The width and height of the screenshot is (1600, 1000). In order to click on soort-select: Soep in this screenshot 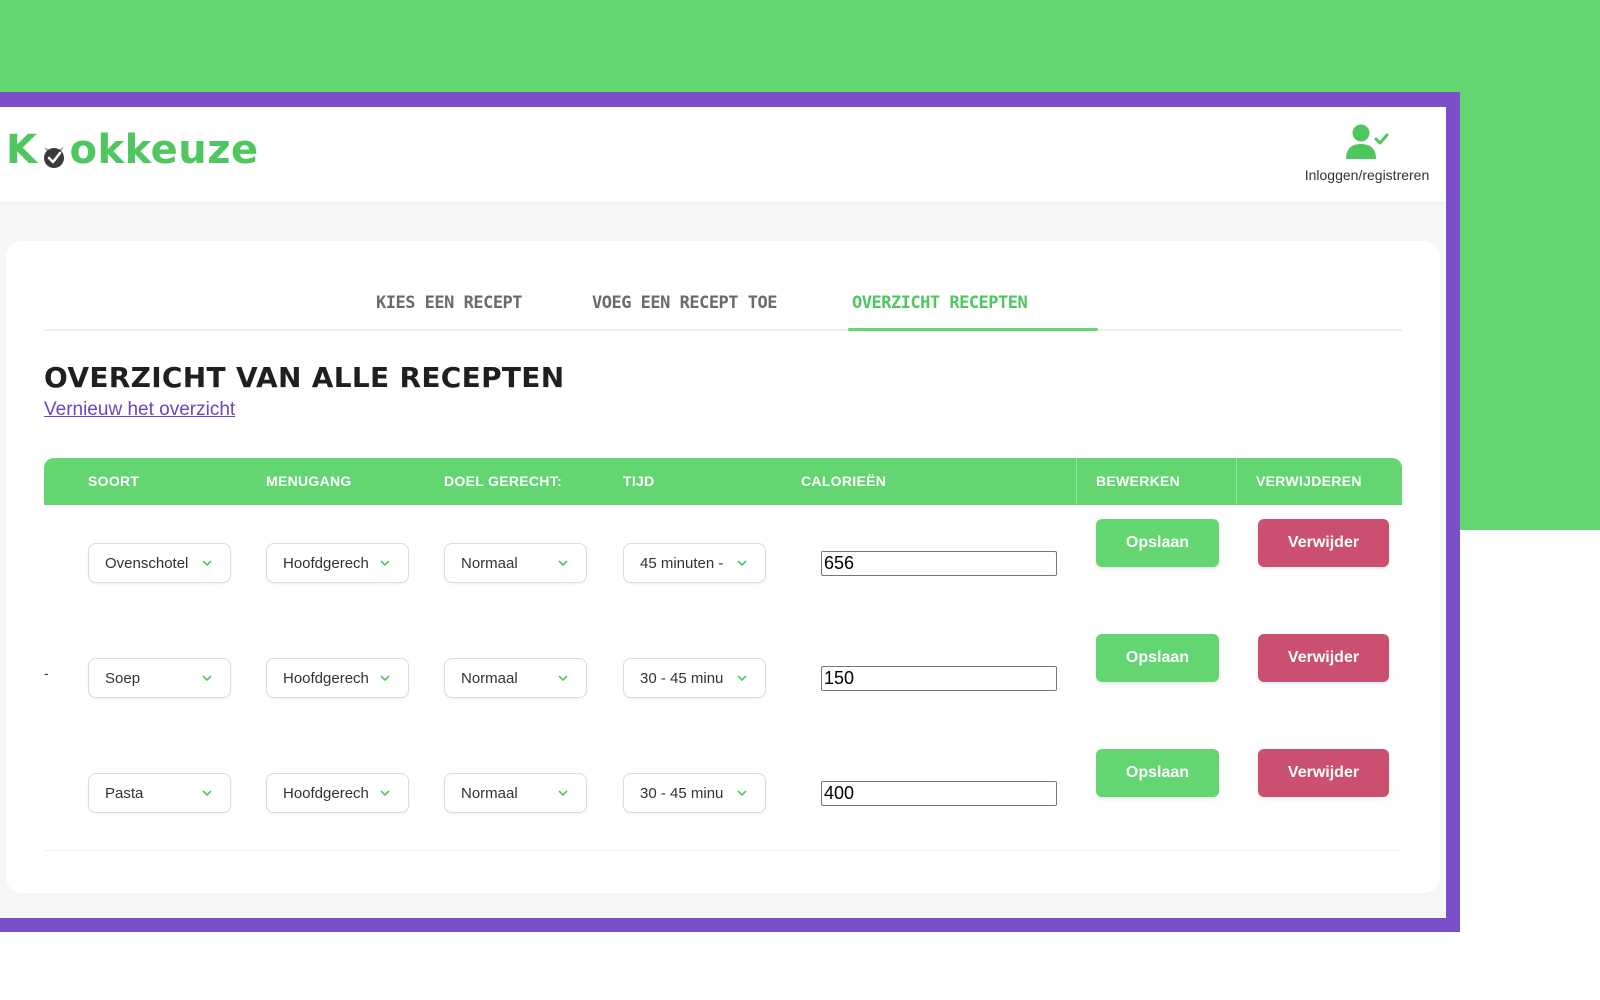, I will do `click(159, 678)`.